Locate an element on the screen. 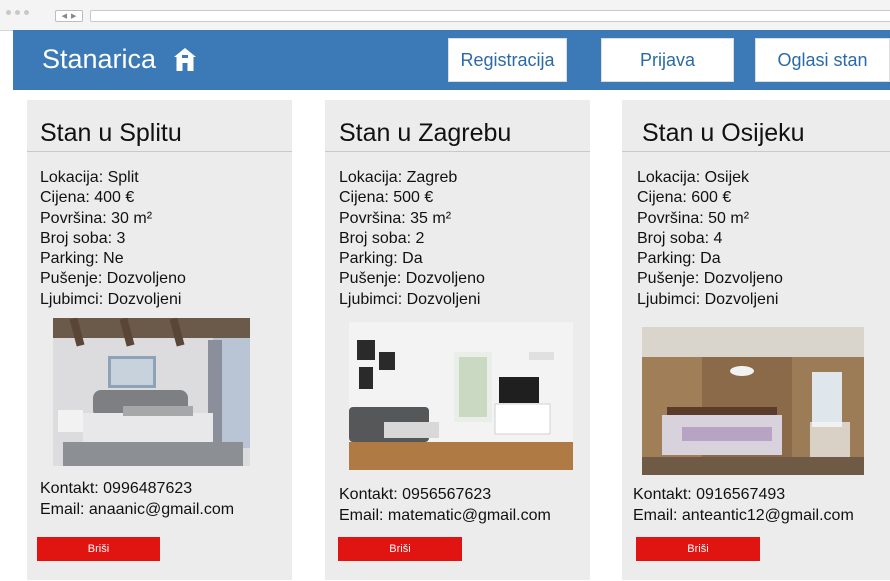 Image resolution: width=890 pixels, height=581 pixels. listing-area: Površina: 30 m² is located at coordinates (96, 218).